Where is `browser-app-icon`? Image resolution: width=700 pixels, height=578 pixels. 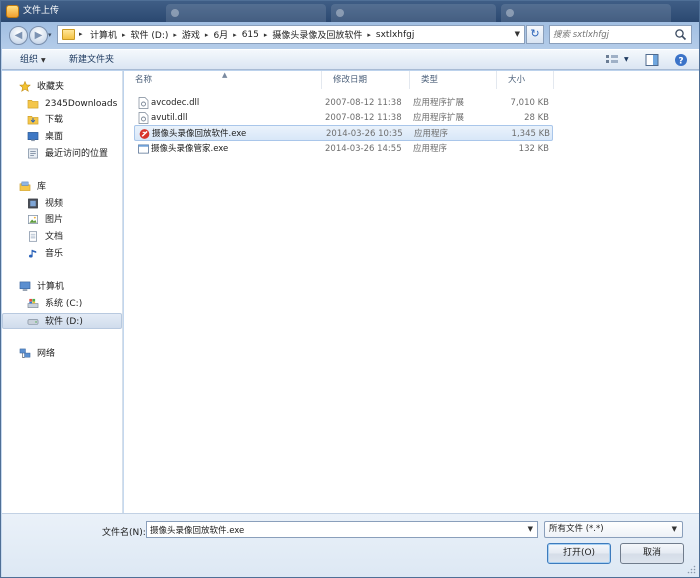 browser-app-icon is located at coordinates (12, 11).